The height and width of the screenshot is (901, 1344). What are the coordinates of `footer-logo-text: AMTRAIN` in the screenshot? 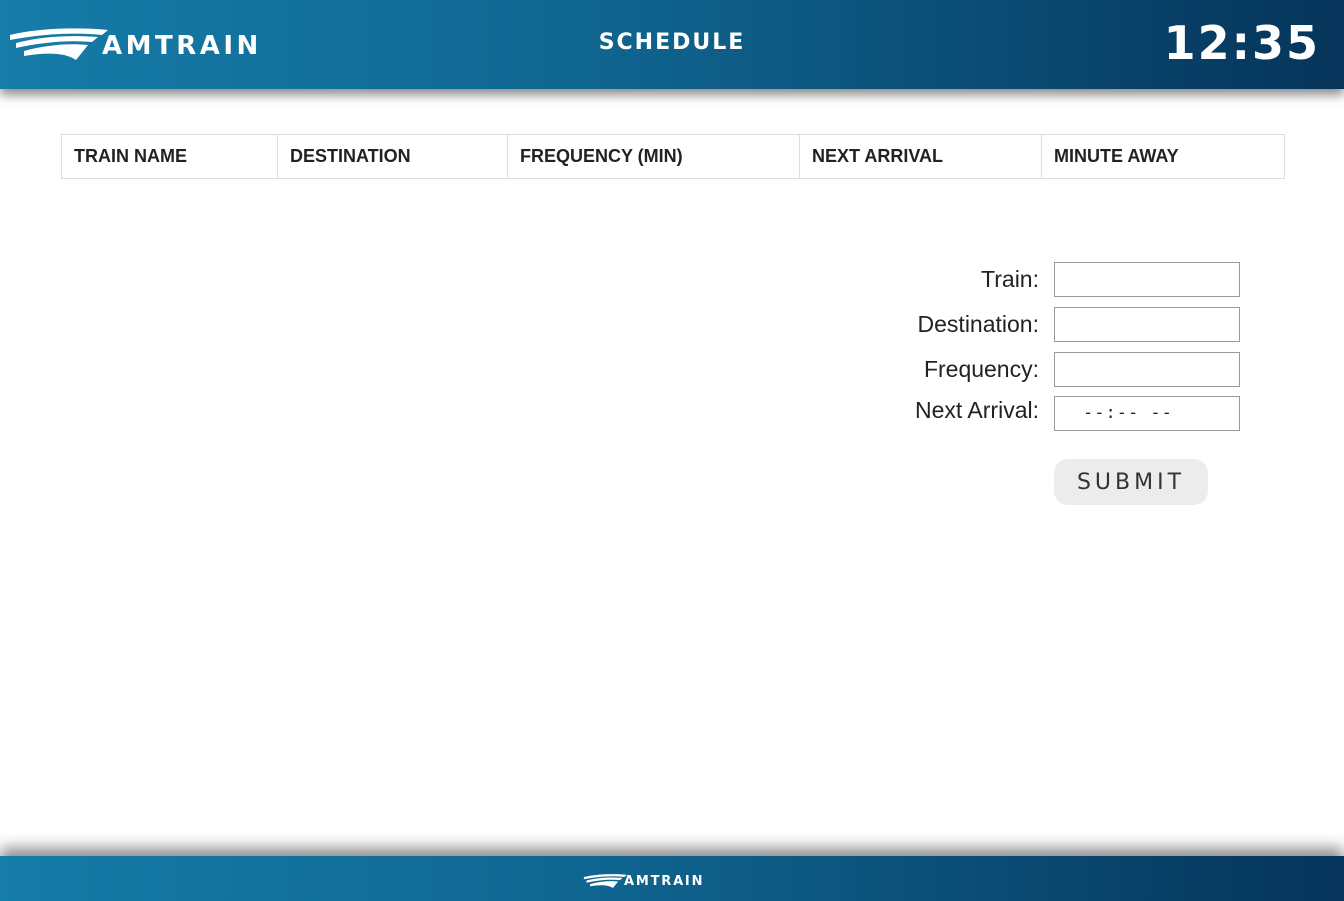 It's located at (664, 881).